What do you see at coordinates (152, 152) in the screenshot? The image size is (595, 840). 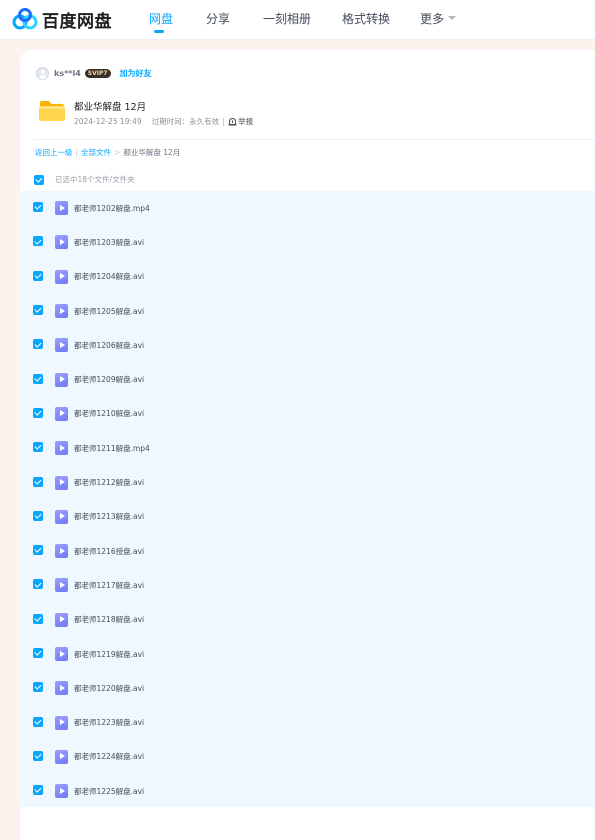 I see `breadcrumb-current: 都业华解盘 12月` at bounding box center [152, 152].